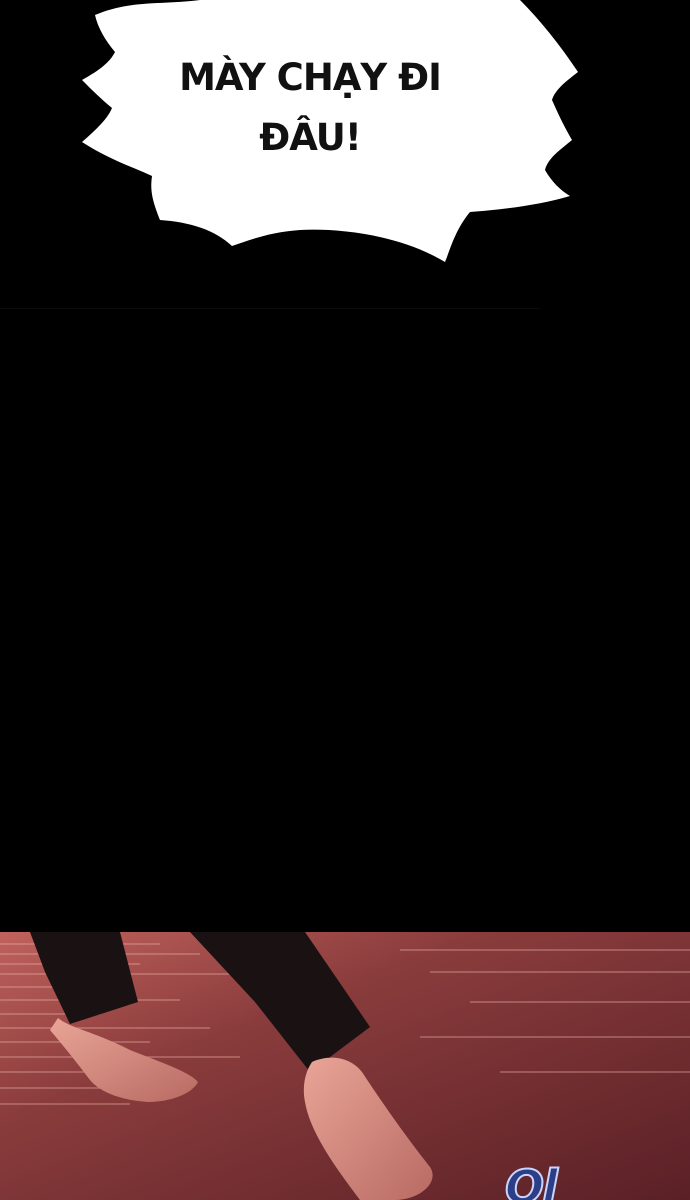  What do you see at coordinates (310, 137) in the screenshot?
I see `speech-line-2: ĐÂU!` at bounding box center [310, 137].